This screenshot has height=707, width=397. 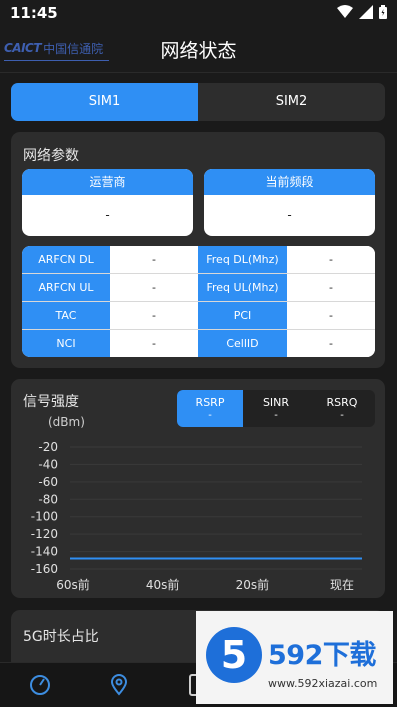 What do you see at coordinates (40, 685) in the screenshot?
I see `speedometer-icon` at bounding box center [40, 685].